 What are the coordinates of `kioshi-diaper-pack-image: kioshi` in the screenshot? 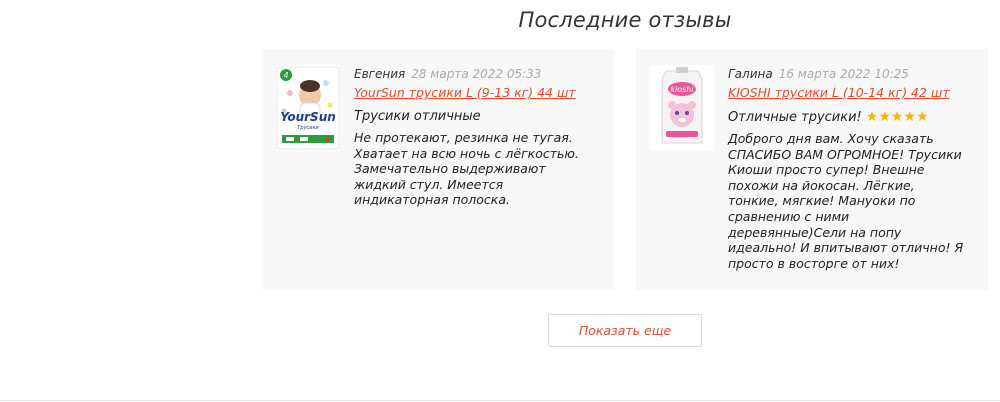 It's located at (682, 108).